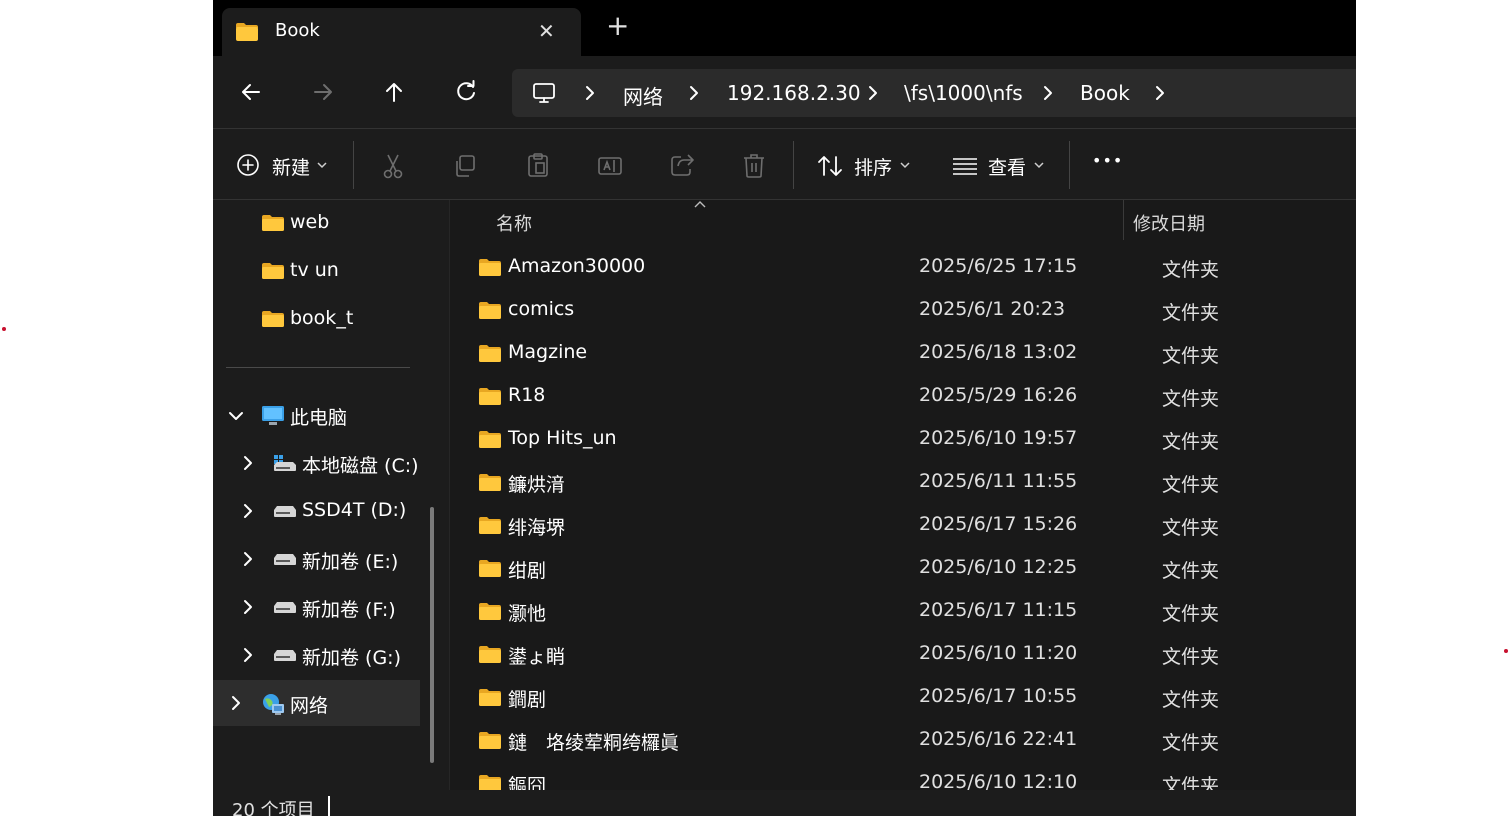  I want to click on sort-ascending-caret-icon, so click(700, 204).